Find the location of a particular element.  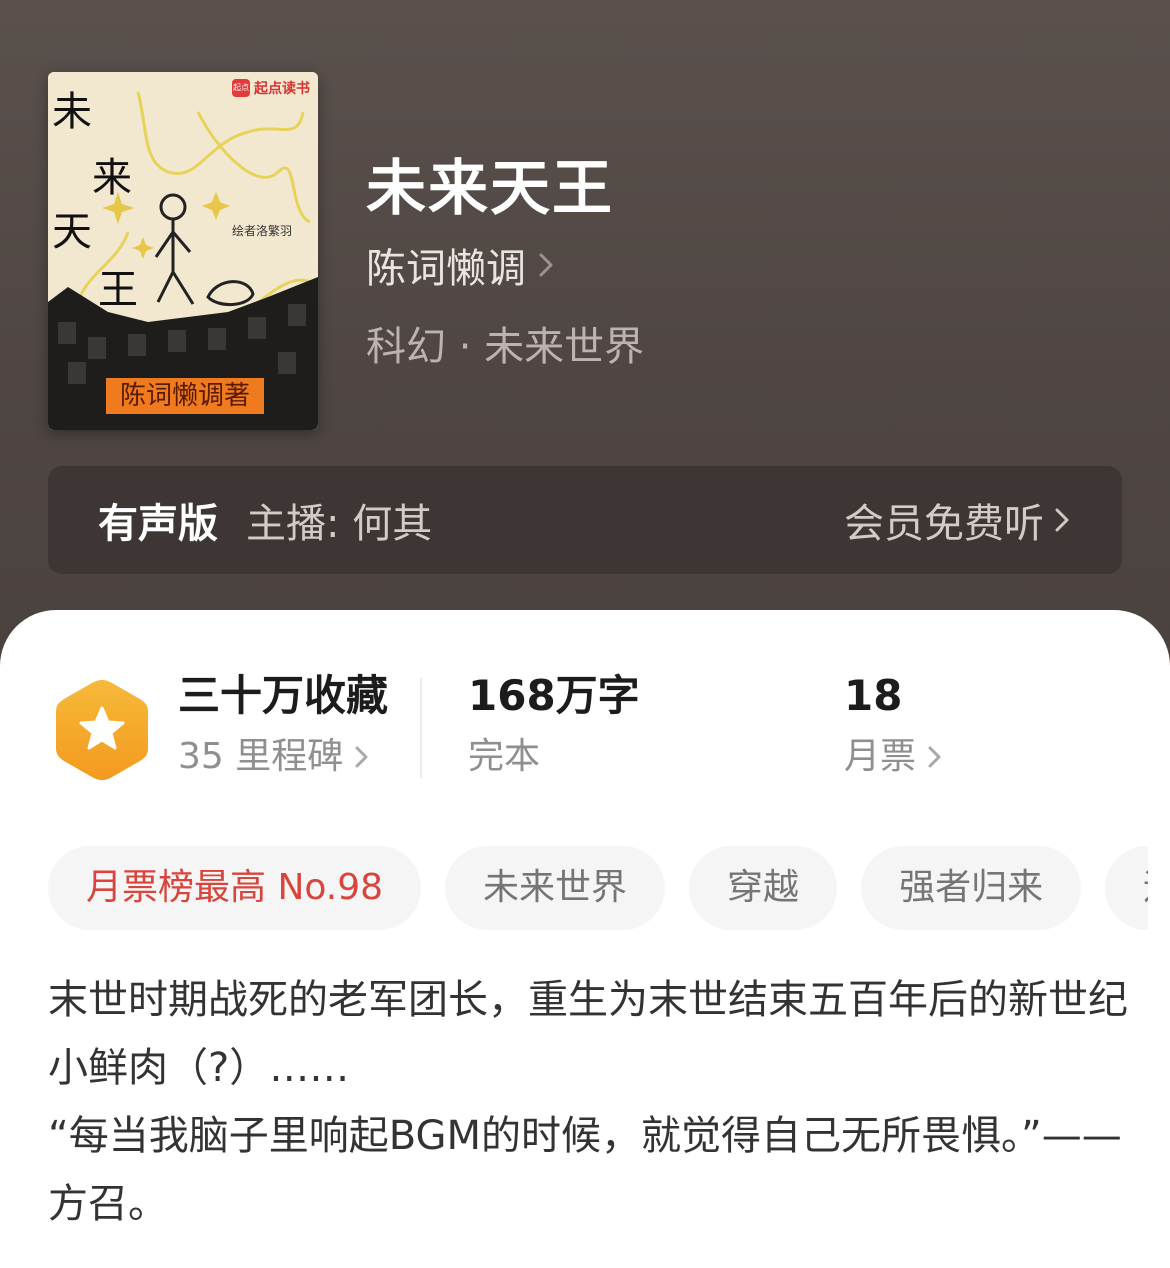

book-category: 科幻 · 未来世界 is located at coordinates (505, 347).